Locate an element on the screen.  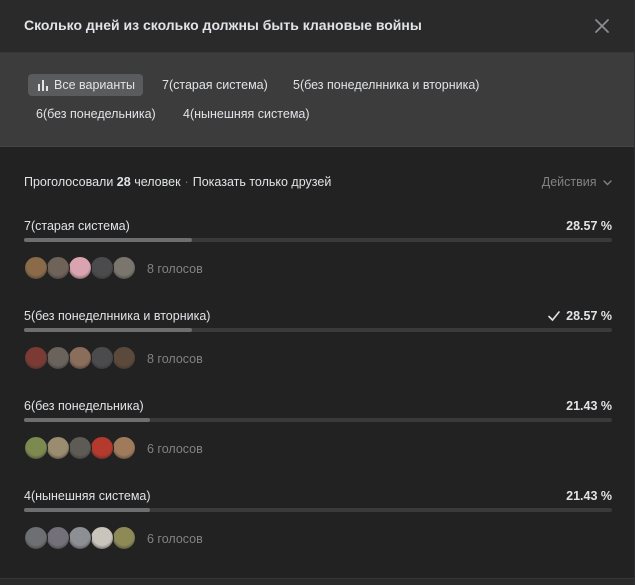
filter-option-3: 6(без понедельника) is located at coordinates (96, 114).